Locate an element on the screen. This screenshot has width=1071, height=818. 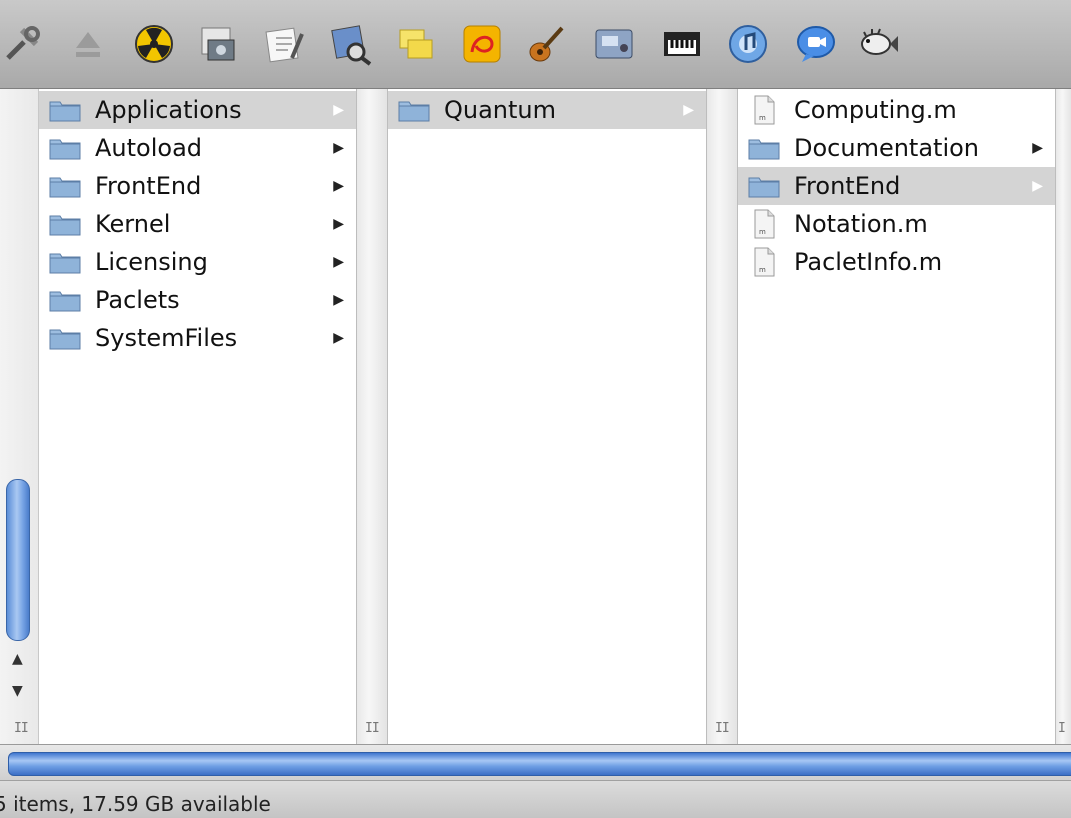
list-item: m Computing.m is located at coordinates (896, 110).